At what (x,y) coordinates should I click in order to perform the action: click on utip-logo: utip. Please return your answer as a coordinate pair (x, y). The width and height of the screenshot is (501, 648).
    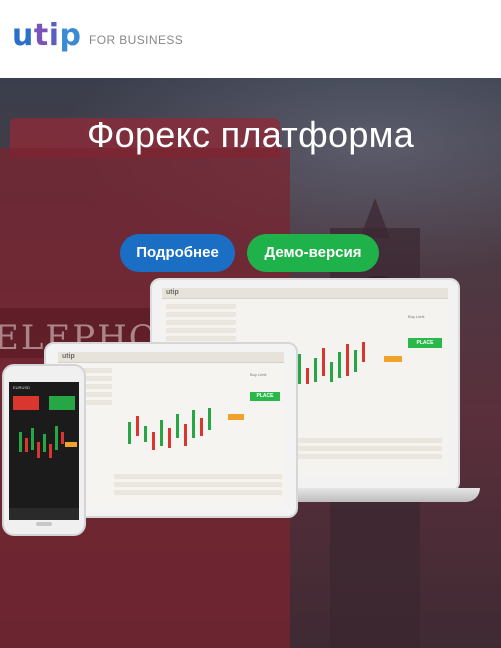
    Looking at the image, I should click on (46, 35).